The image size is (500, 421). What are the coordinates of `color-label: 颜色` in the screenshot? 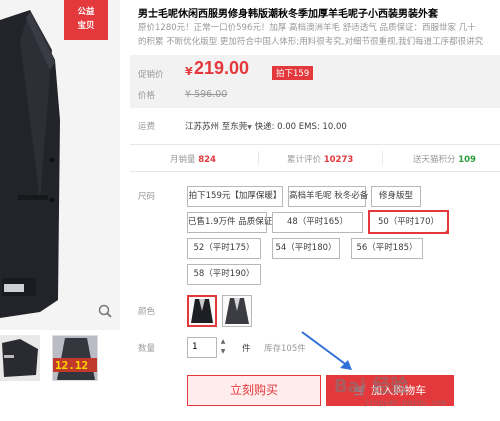 It's located at (147, 312).